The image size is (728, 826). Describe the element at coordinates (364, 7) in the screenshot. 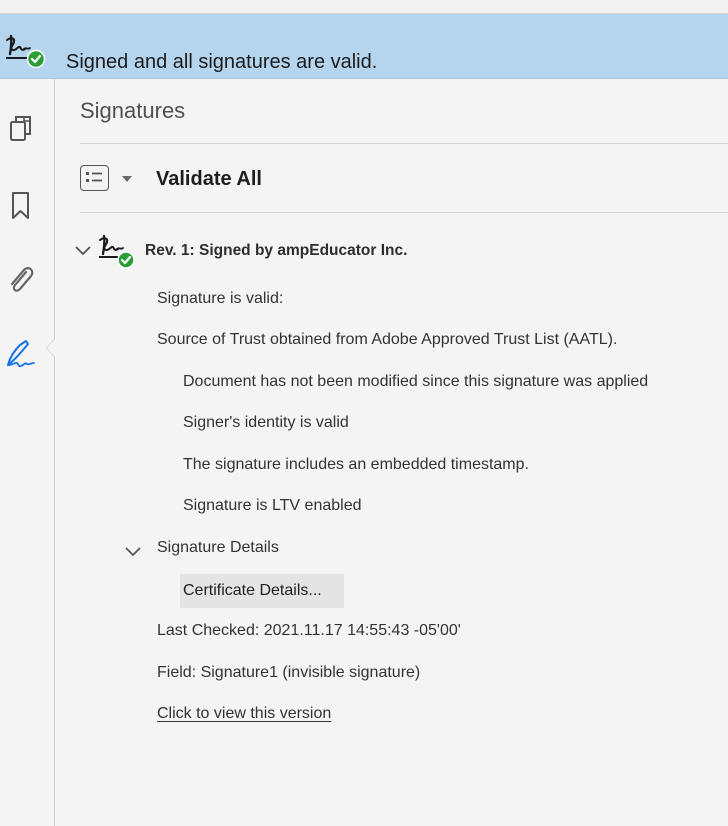

I see `window-top-strip` at that location.